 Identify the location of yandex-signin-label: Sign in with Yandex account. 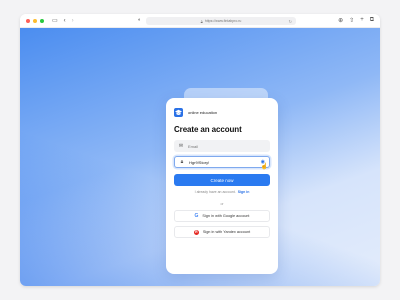
(226, 232).